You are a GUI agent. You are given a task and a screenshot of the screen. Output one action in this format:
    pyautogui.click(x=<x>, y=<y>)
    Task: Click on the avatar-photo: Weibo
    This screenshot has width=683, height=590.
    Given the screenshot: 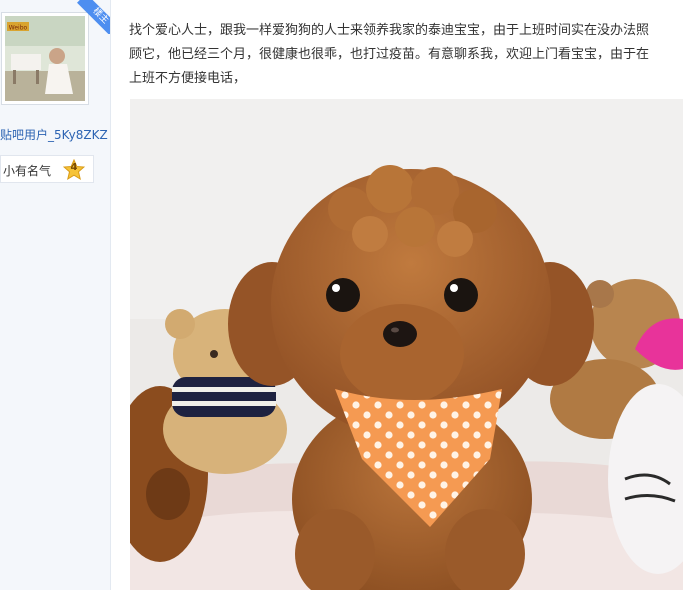 What is the action you would take?
    pyautogui.click(x=45, y=58)
    